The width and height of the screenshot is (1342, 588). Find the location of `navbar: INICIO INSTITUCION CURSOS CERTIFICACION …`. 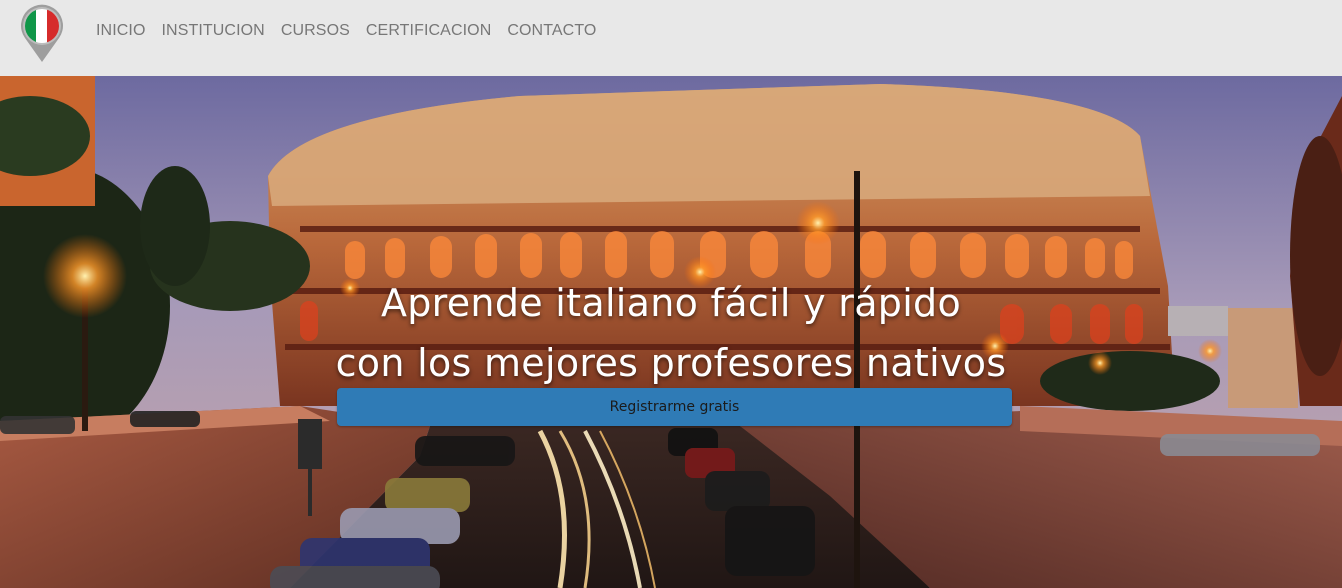

navbar: INICIO INSTITUCION CURSOS CERTIFICACION … is located at coordinates (671, 38).